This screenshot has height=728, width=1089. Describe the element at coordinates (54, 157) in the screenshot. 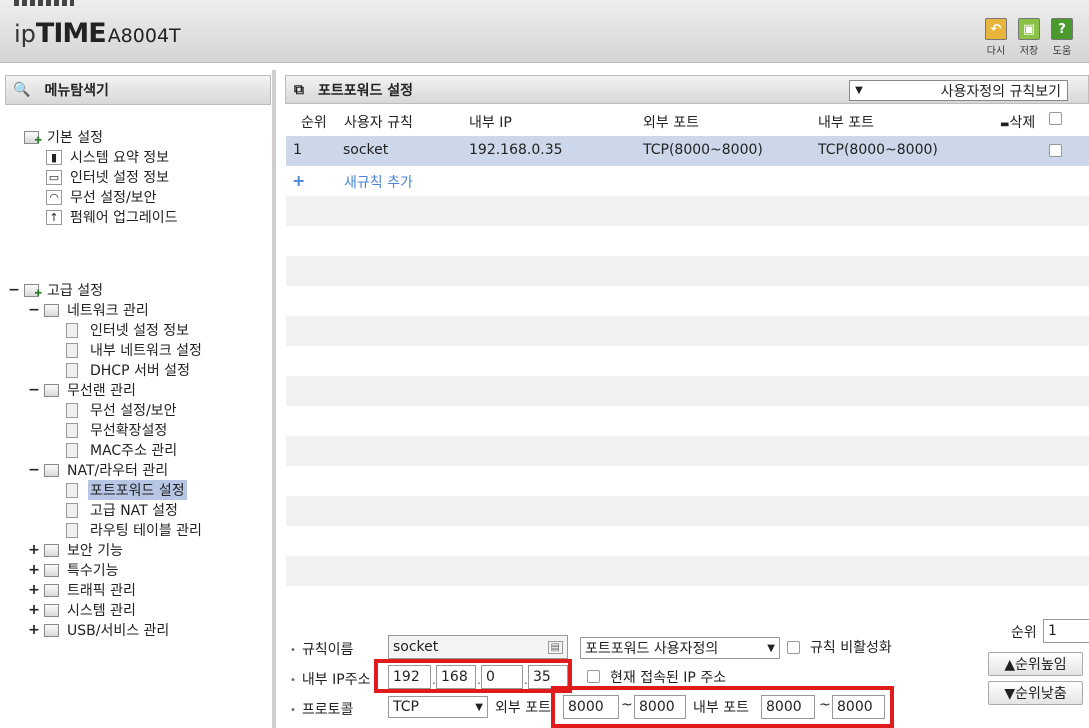

I see `bar-chart-icon: ▮` at that location.